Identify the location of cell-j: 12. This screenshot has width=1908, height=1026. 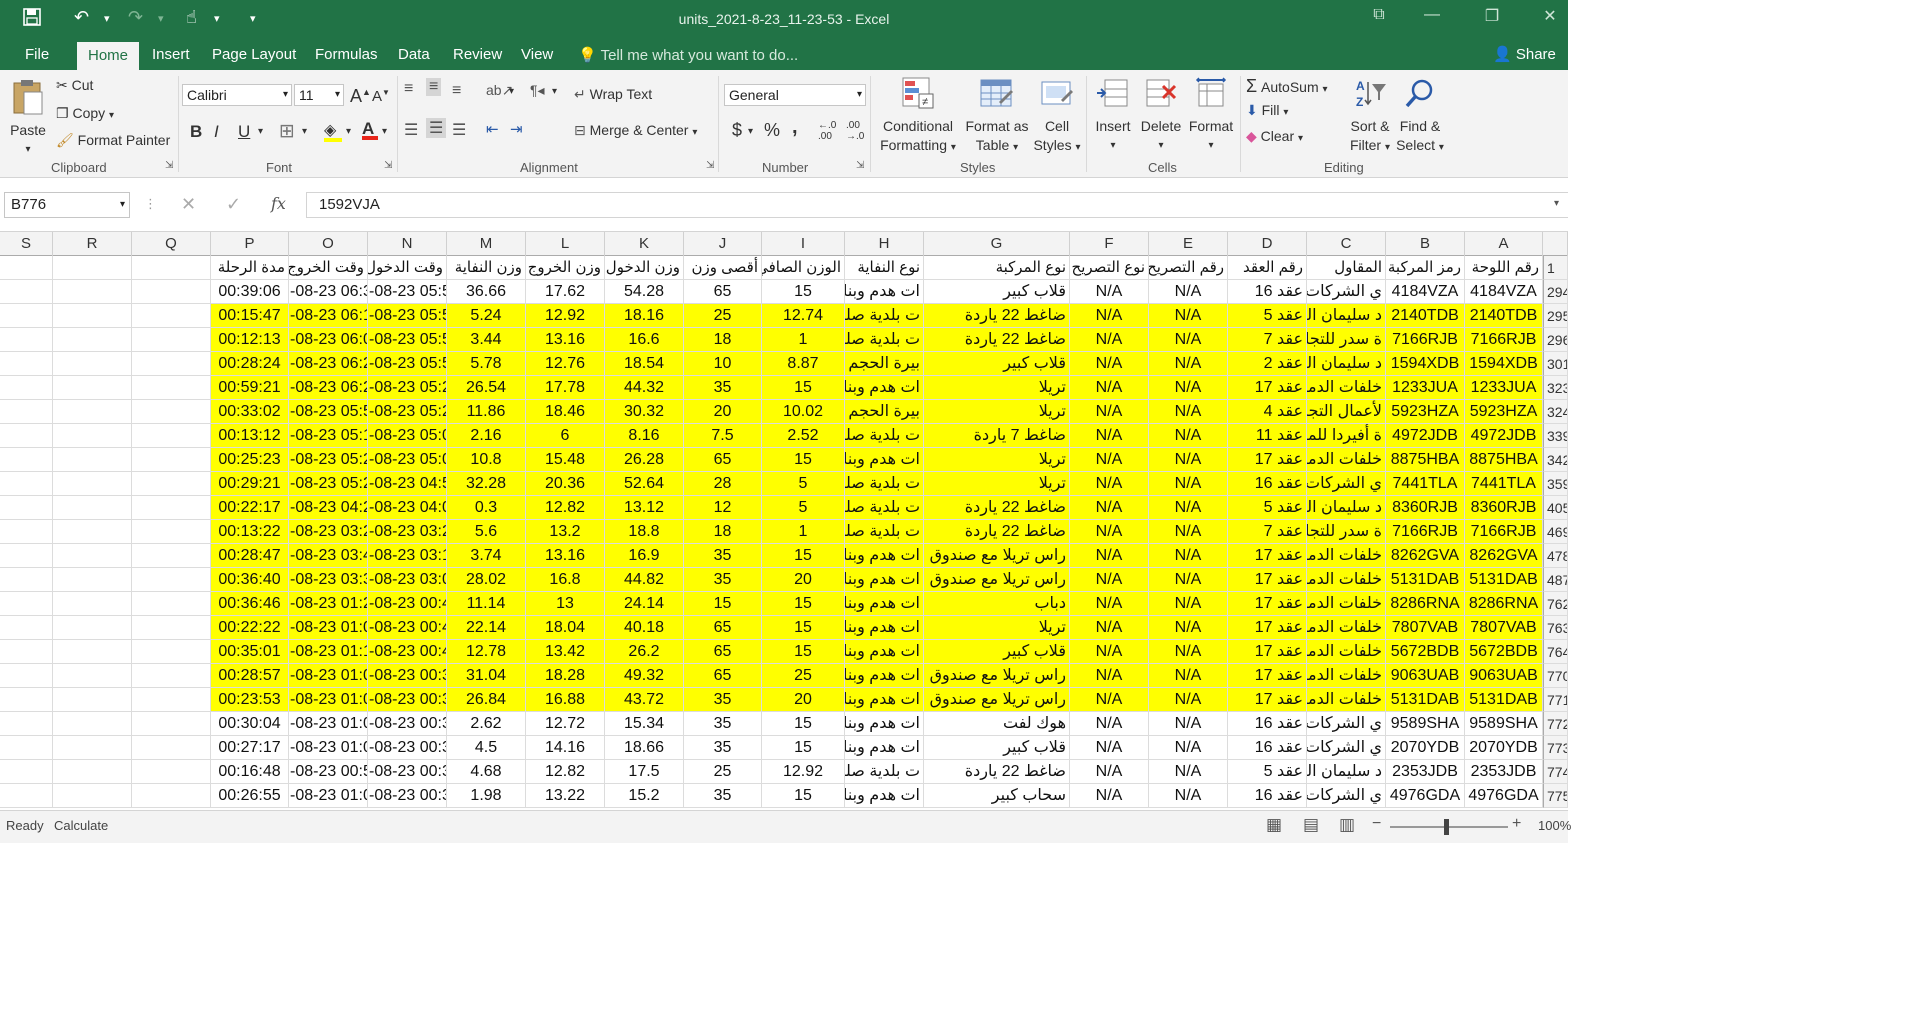
(723, 508).